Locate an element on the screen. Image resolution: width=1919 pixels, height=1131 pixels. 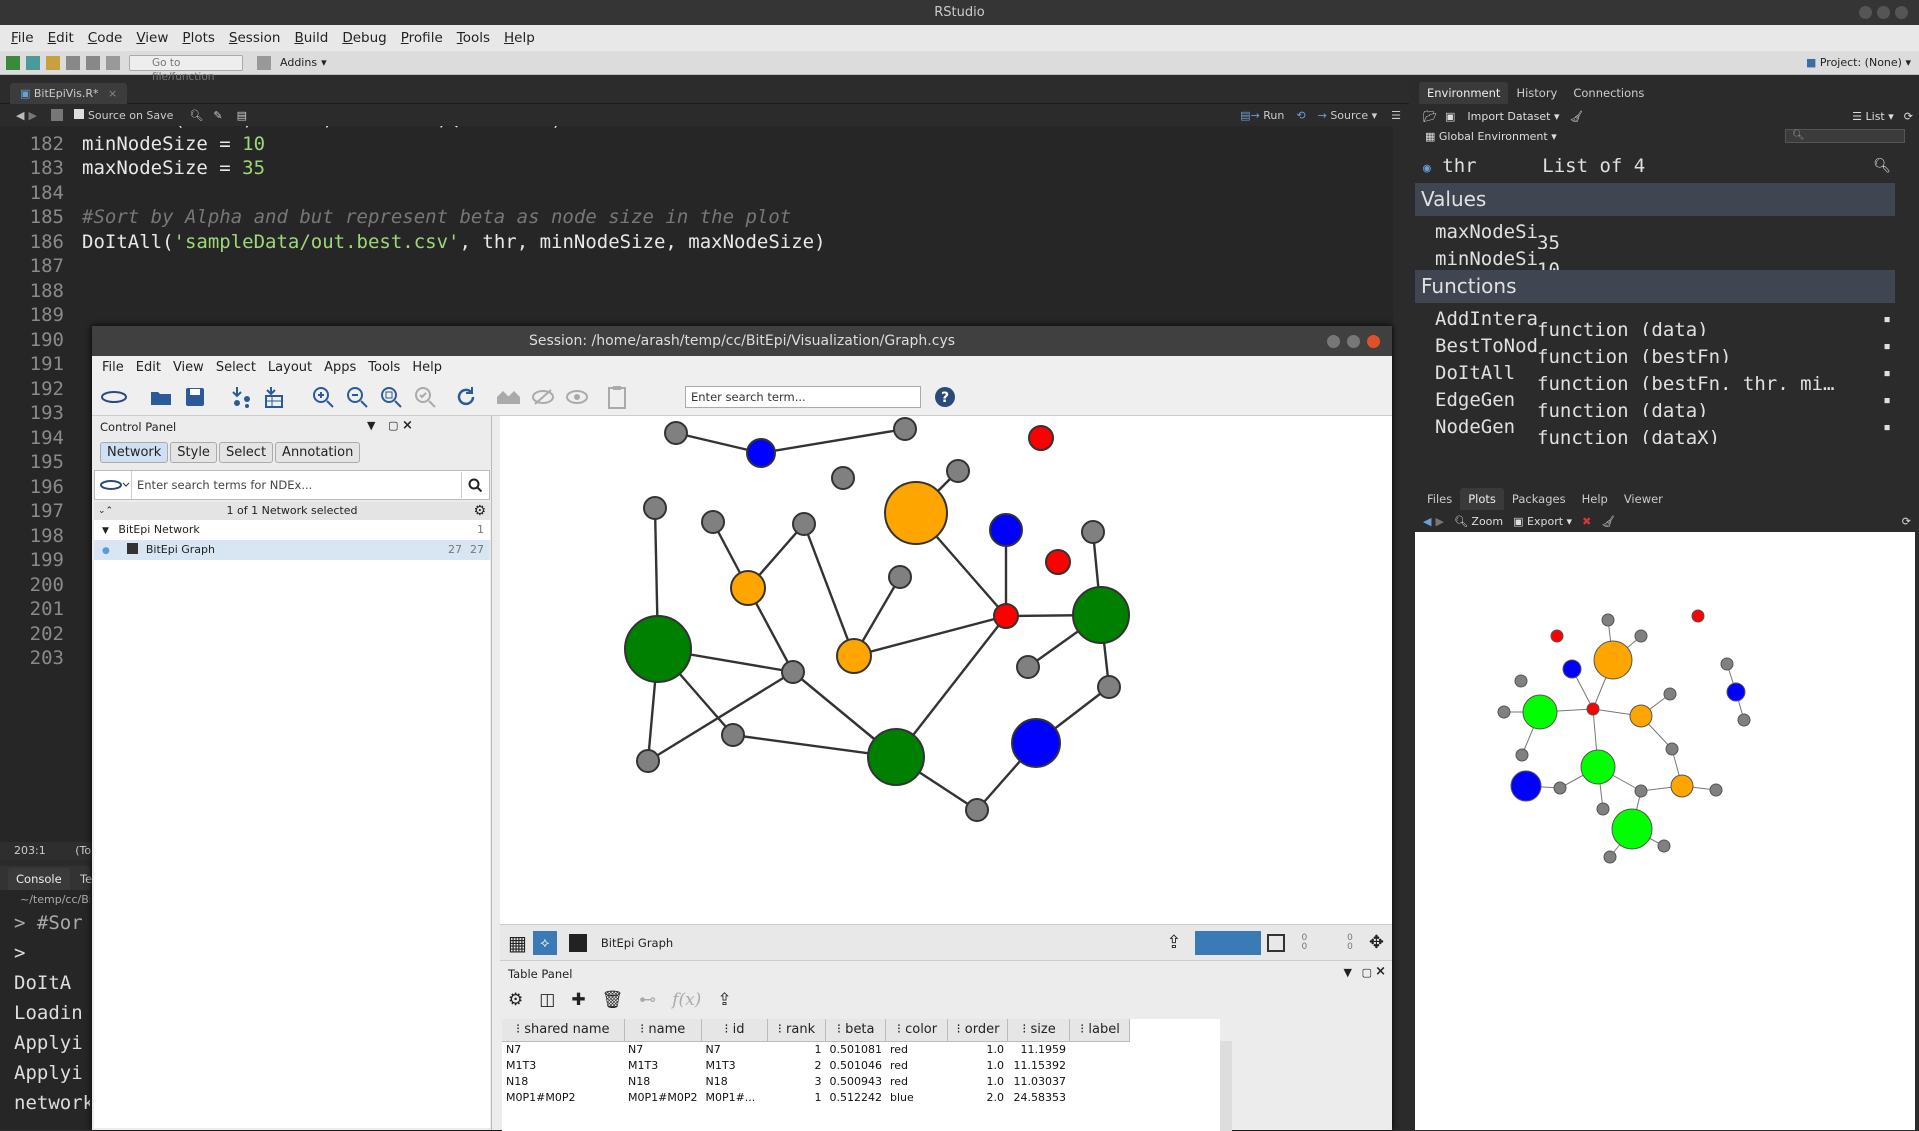
column-header: ⁝ color is located at coordinates (917, 1030).